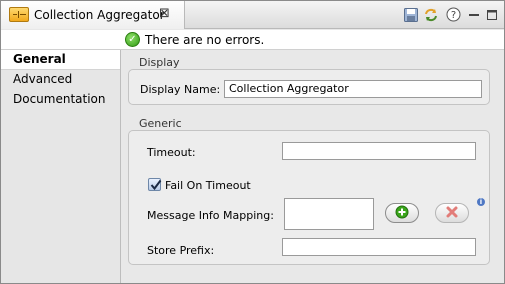 The image size is (505, 284). Describe the element at coordinates (205, 40) in the screenshot. I see `status-text: There are no errors.` at that location.